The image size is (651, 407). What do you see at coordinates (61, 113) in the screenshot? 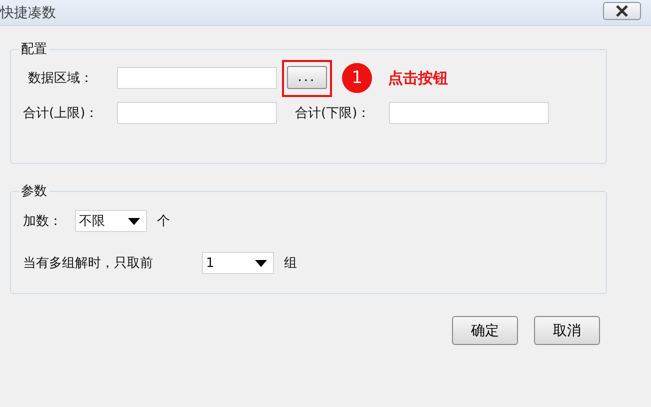
I see `field-label: 合计(上限)：` at bounding box center [61, 113].